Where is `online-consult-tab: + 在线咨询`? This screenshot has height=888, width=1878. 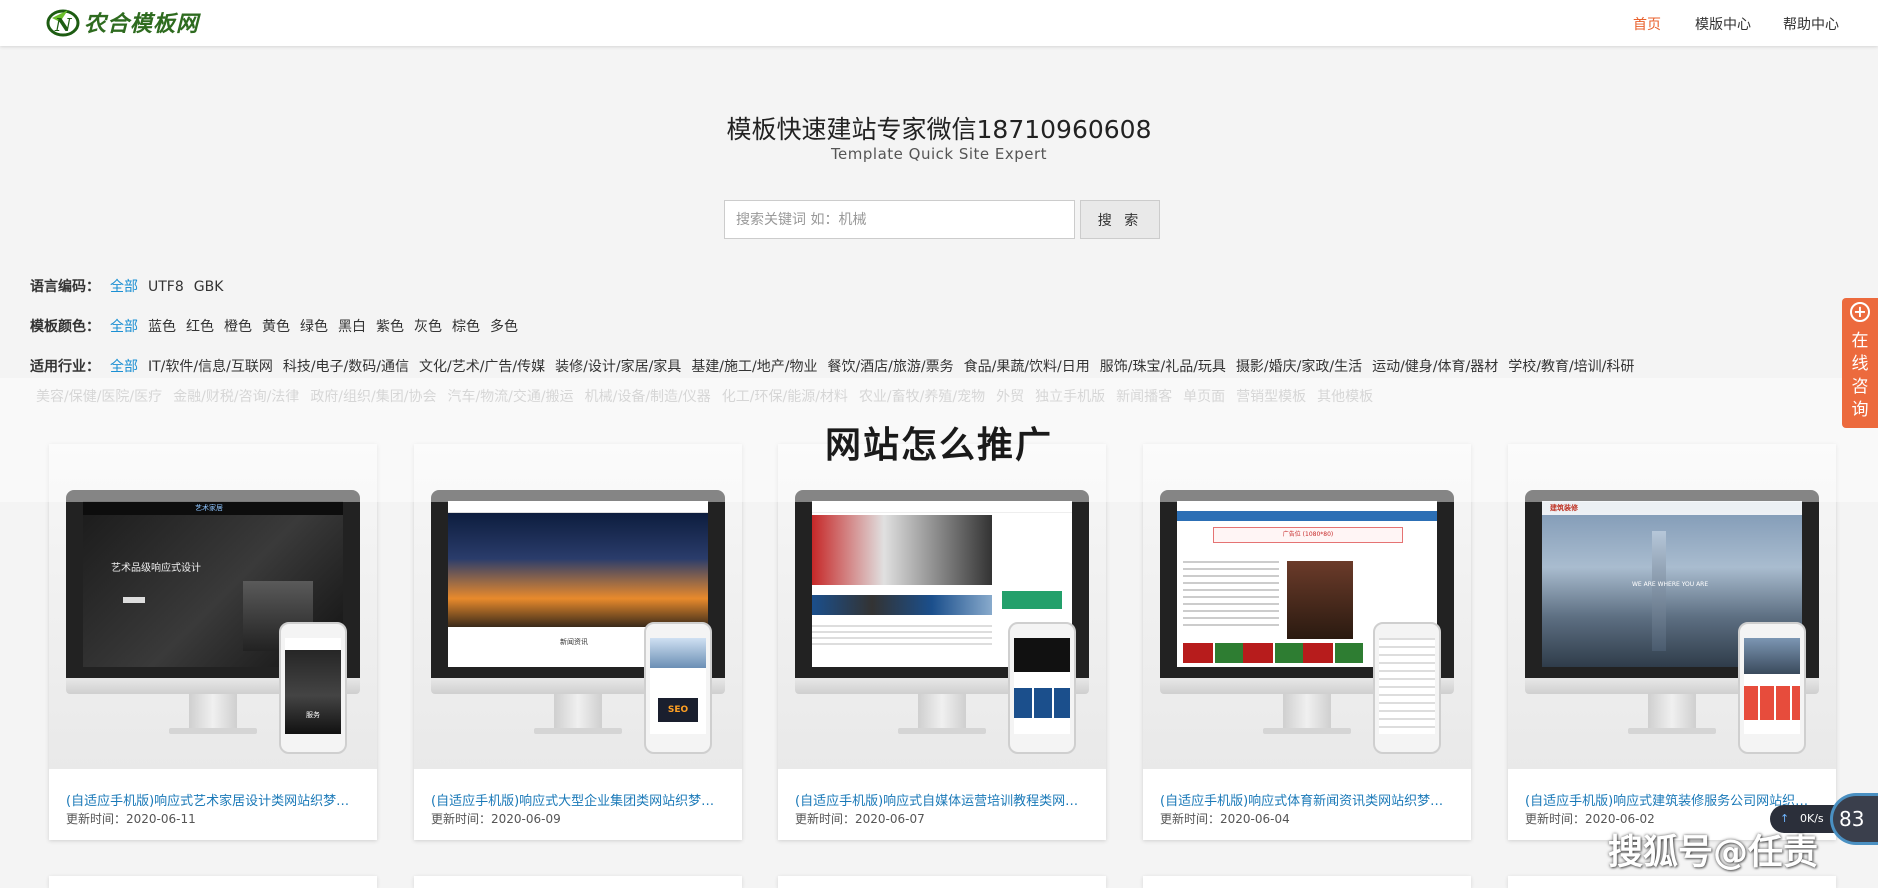
online-consult-tab: + 在线咨询 is located at coordinates (1860, 363).